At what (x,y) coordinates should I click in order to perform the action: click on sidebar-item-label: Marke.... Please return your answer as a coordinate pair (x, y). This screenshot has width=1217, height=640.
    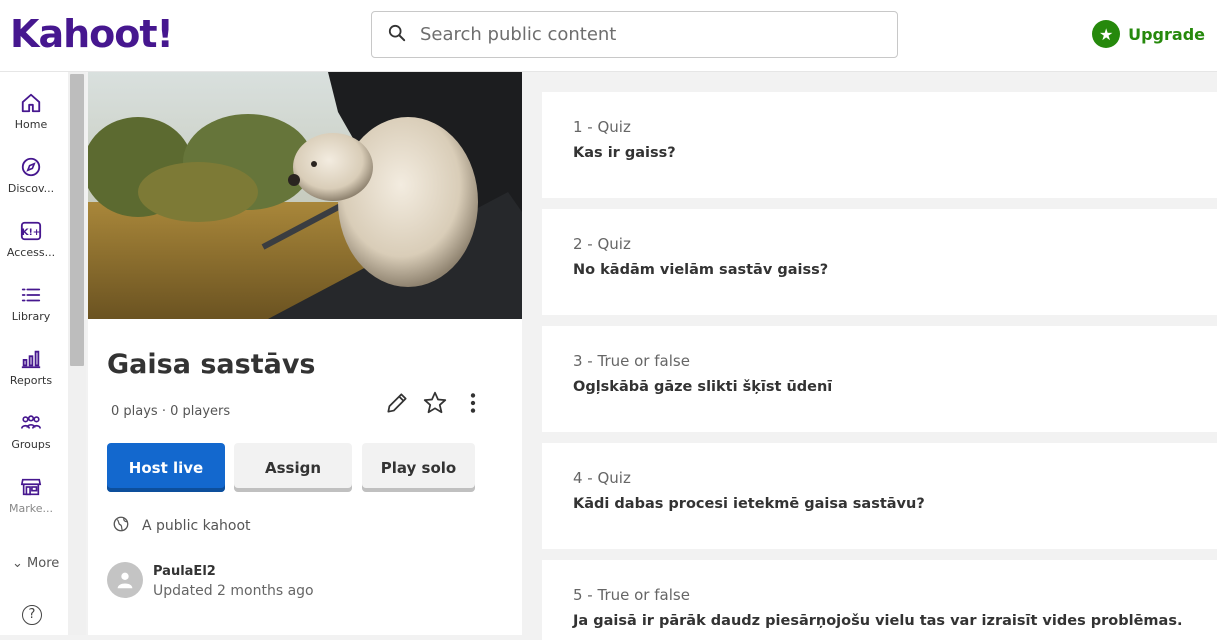
    Looking at the image, I should click on (31, 508).